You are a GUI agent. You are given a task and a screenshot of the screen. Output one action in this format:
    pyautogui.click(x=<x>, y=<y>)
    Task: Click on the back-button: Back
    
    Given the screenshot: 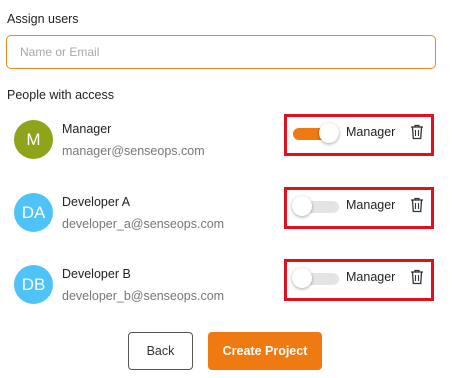 What is the action you would take?
    pyautogui.click(x=160, y=351)
    